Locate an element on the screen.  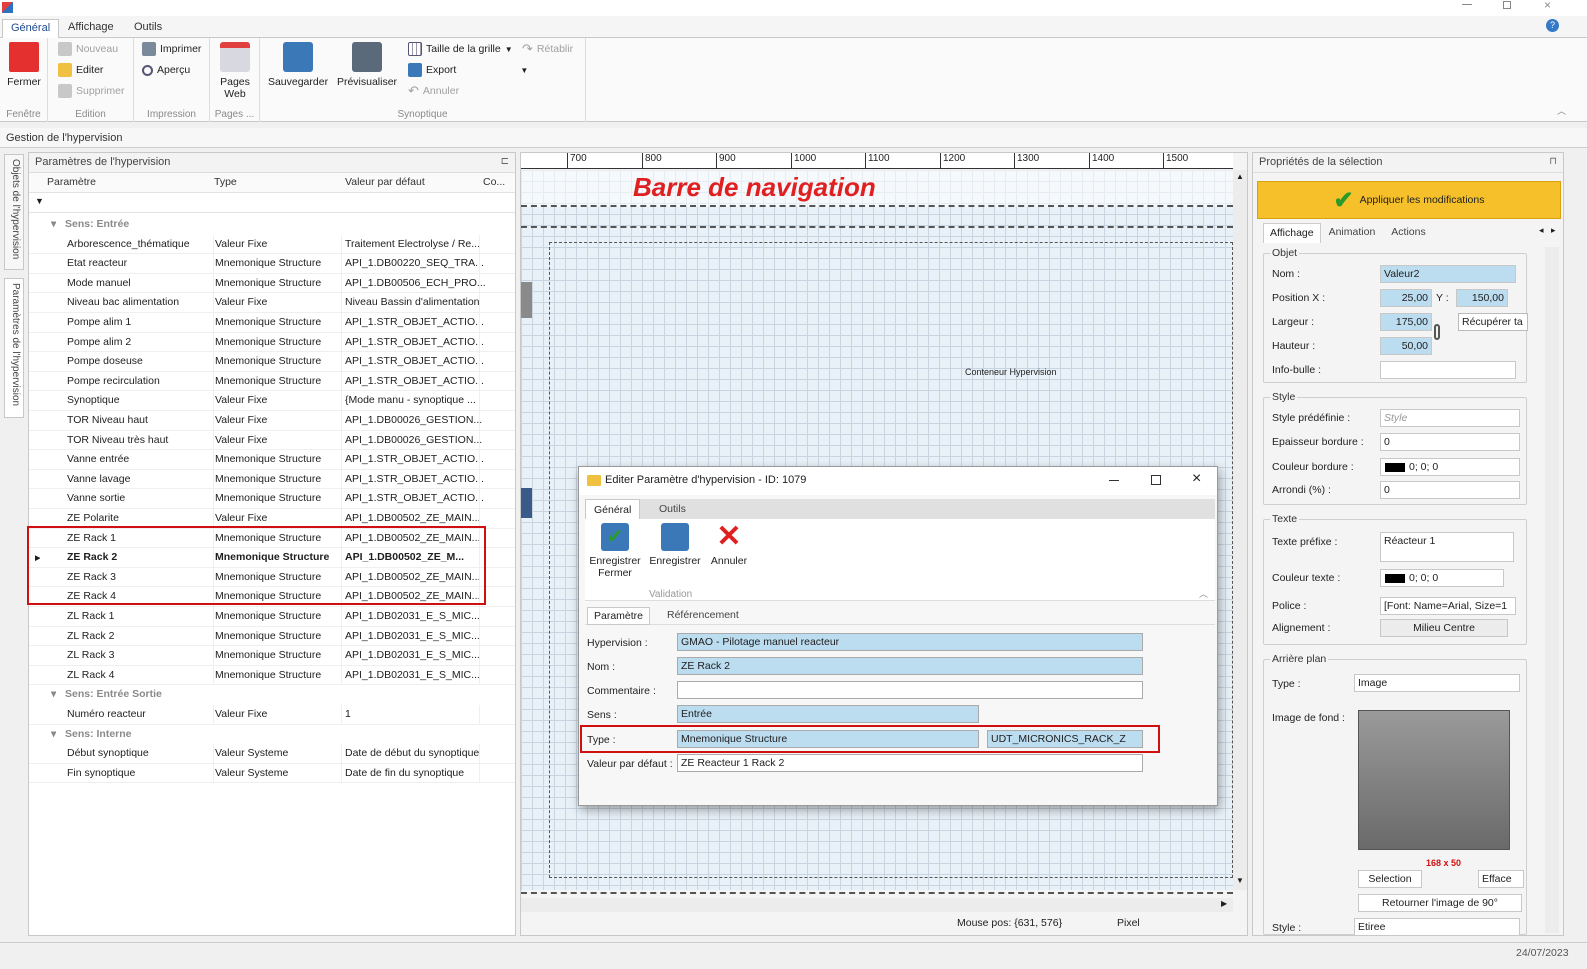
filter-row: ▼ is located at coordinates (272, 203).